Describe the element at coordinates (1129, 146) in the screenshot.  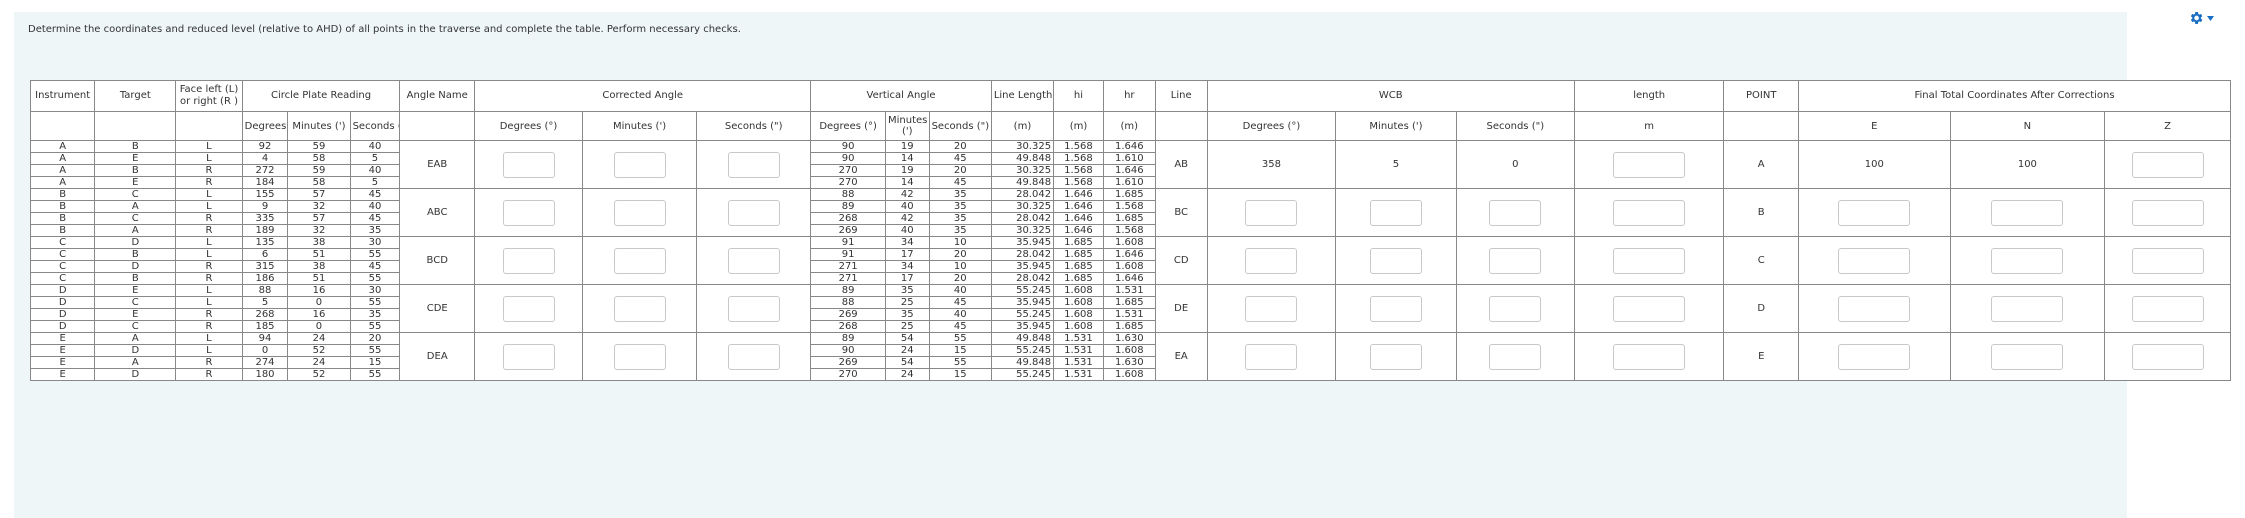
I see `cell-hr: 1.646` at that location.